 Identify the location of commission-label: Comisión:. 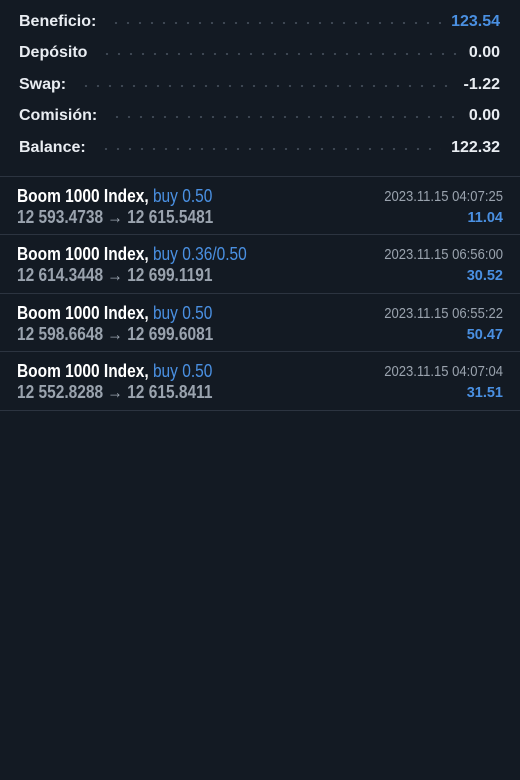
(58, 116).